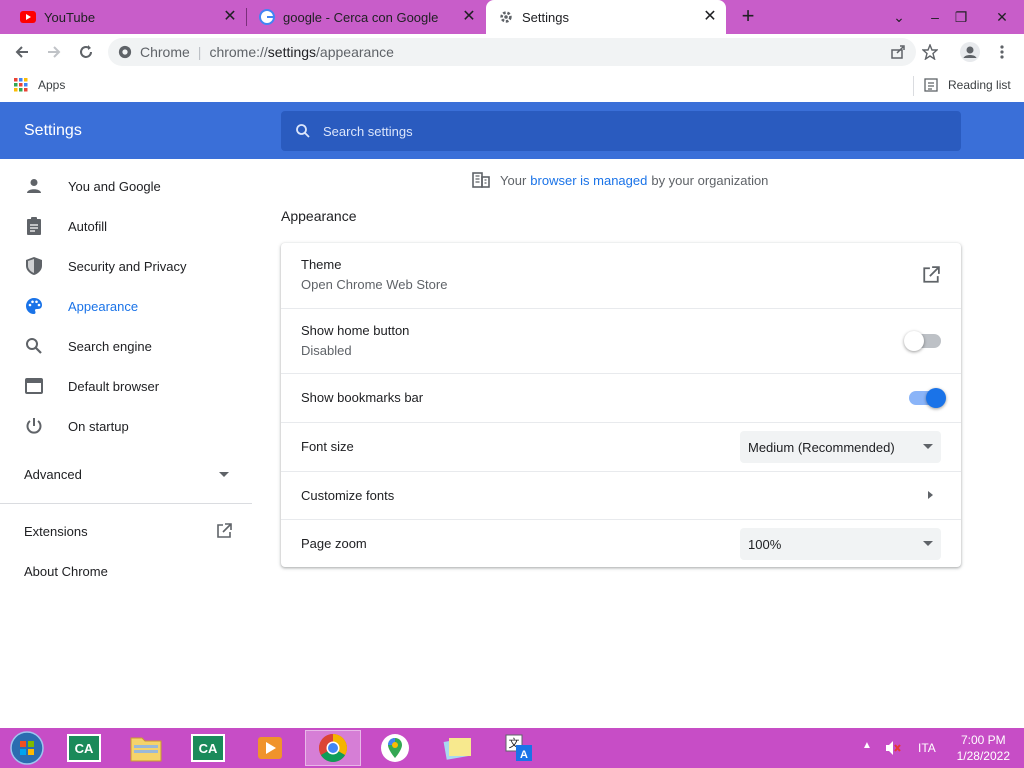  What do you see at coordinates (821, 447) in the screenshot?
I see `font-size-value: Medium (Recommended)` at bounding box center [821, 447].